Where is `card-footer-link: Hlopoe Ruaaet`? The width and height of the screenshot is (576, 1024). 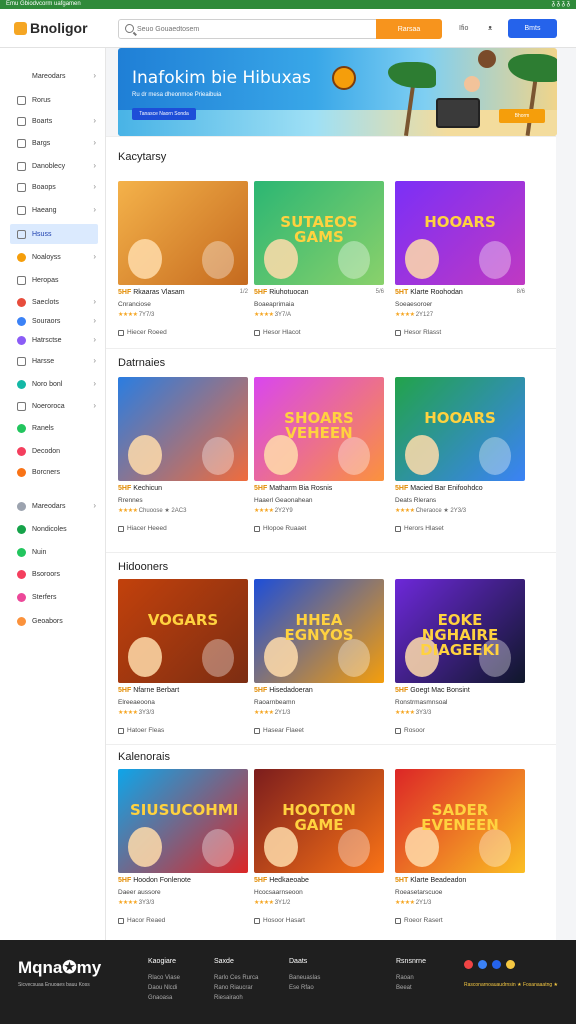 card-footer-link: Hlopoe Ruaaet is located at coordinates (280, 528).